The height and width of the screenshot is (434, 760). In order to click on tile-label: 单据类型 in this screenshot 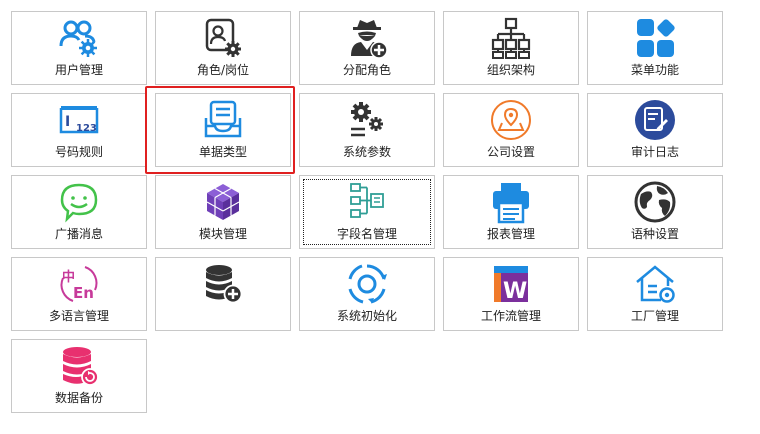, I will do `click(222, 152)`.